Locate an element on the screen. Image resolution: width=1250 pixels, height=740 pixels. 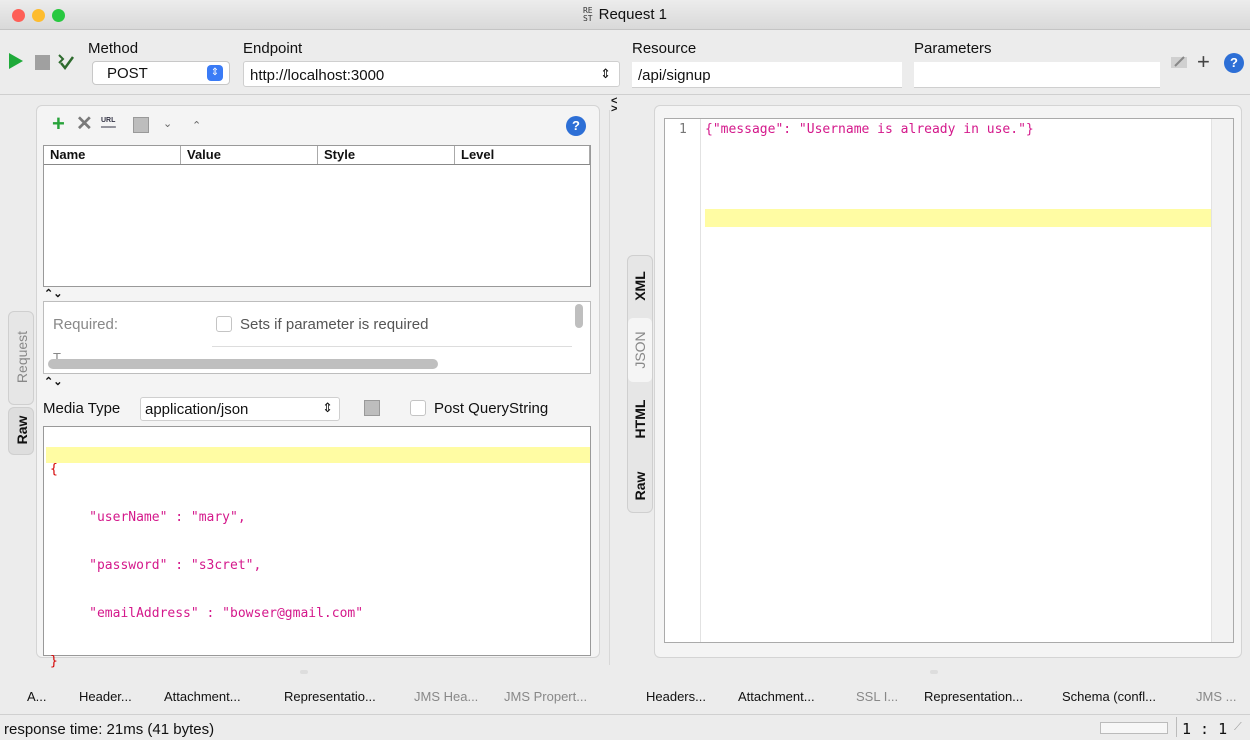
help-icon: ? is located at coordinates (1234, 63).